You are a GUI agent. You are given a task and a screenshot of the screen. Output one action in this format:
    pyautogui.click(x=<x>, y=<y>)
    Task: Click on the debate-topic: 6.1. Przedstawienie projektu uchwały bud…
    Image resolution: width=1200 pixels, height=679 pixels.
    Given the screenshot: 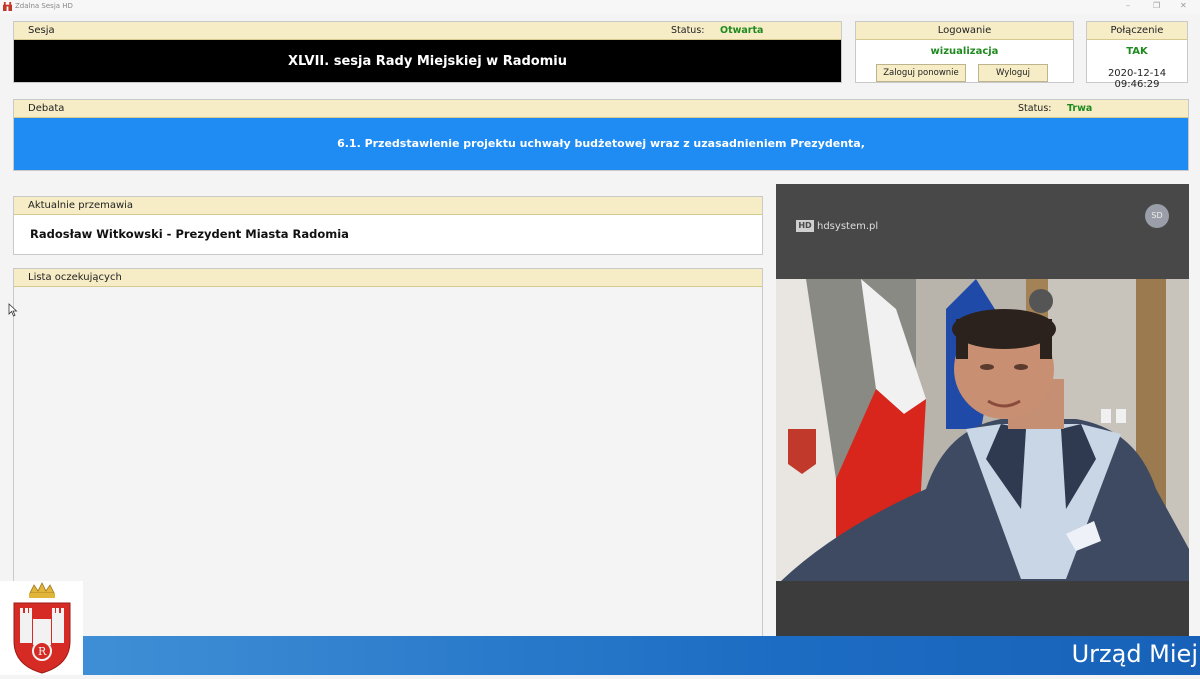 What is the action you would take?
    pyautogui.click(x=601, y=144)
    